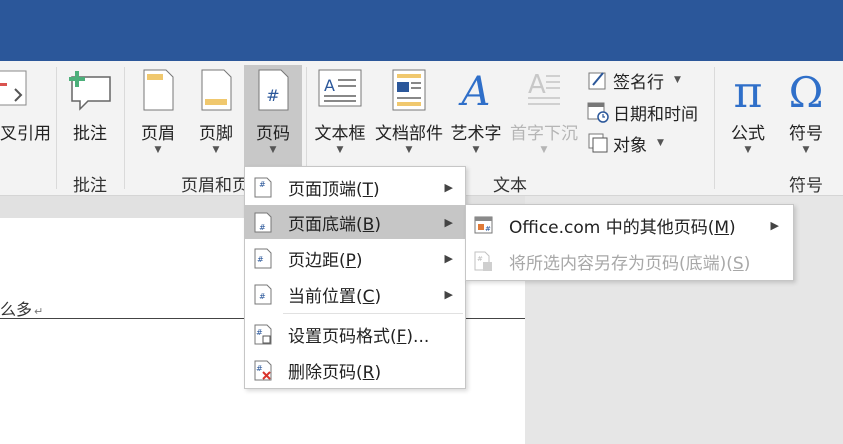 Image resolution: width=843 pixels, height=444 pixels. What do you see at coordinates (476, 117) in the screenshot?
I see `wordart-button: A 艺术字 ▼` at bounding box center [476, 117].